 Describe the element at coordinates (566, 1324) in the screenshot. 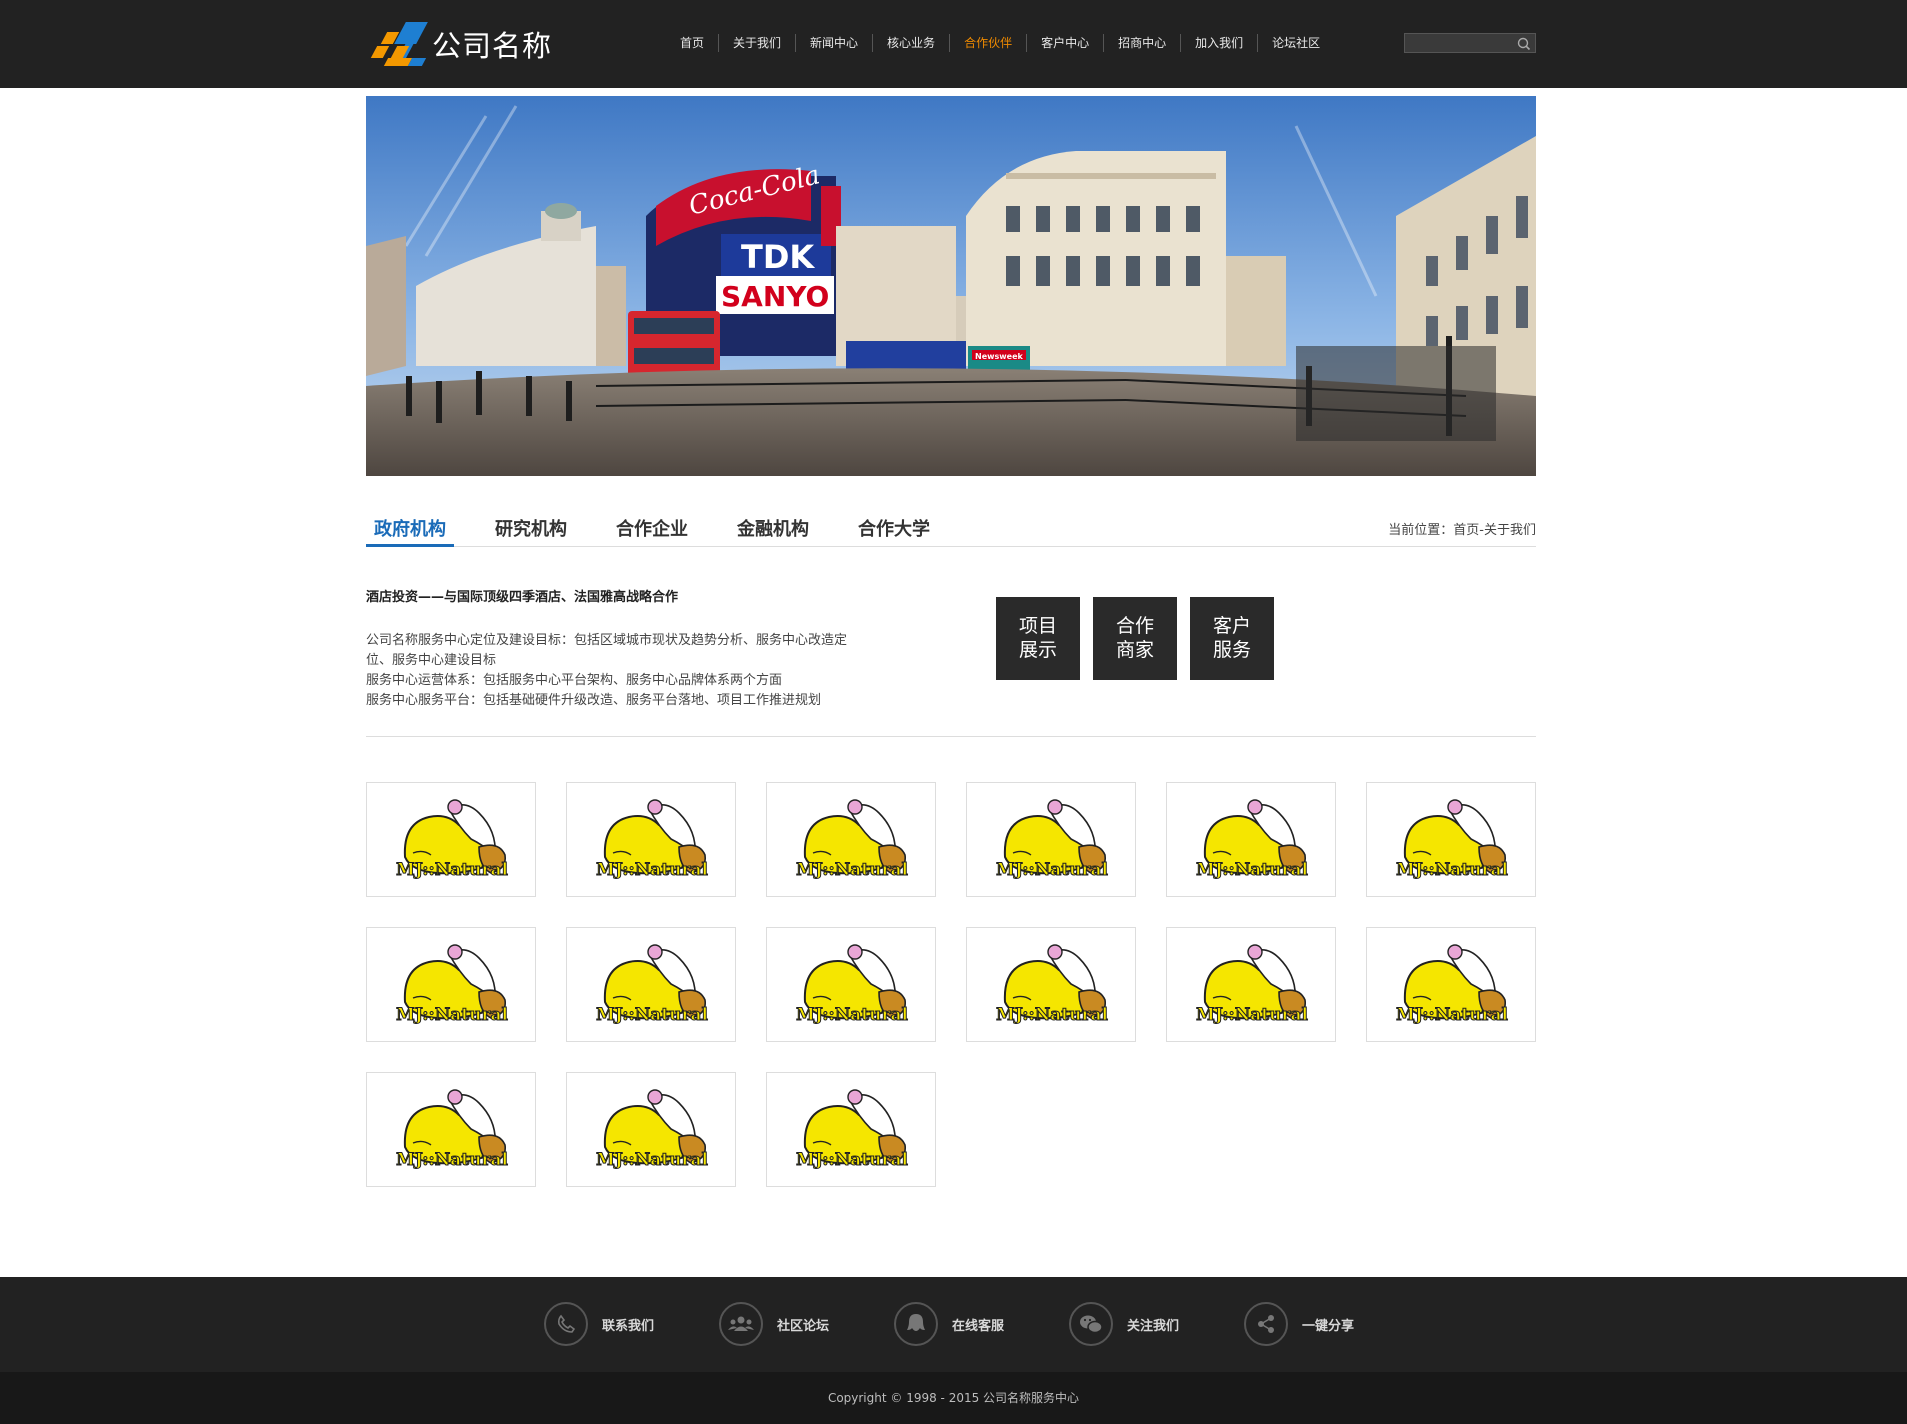

I see `phone-icon` at that location.